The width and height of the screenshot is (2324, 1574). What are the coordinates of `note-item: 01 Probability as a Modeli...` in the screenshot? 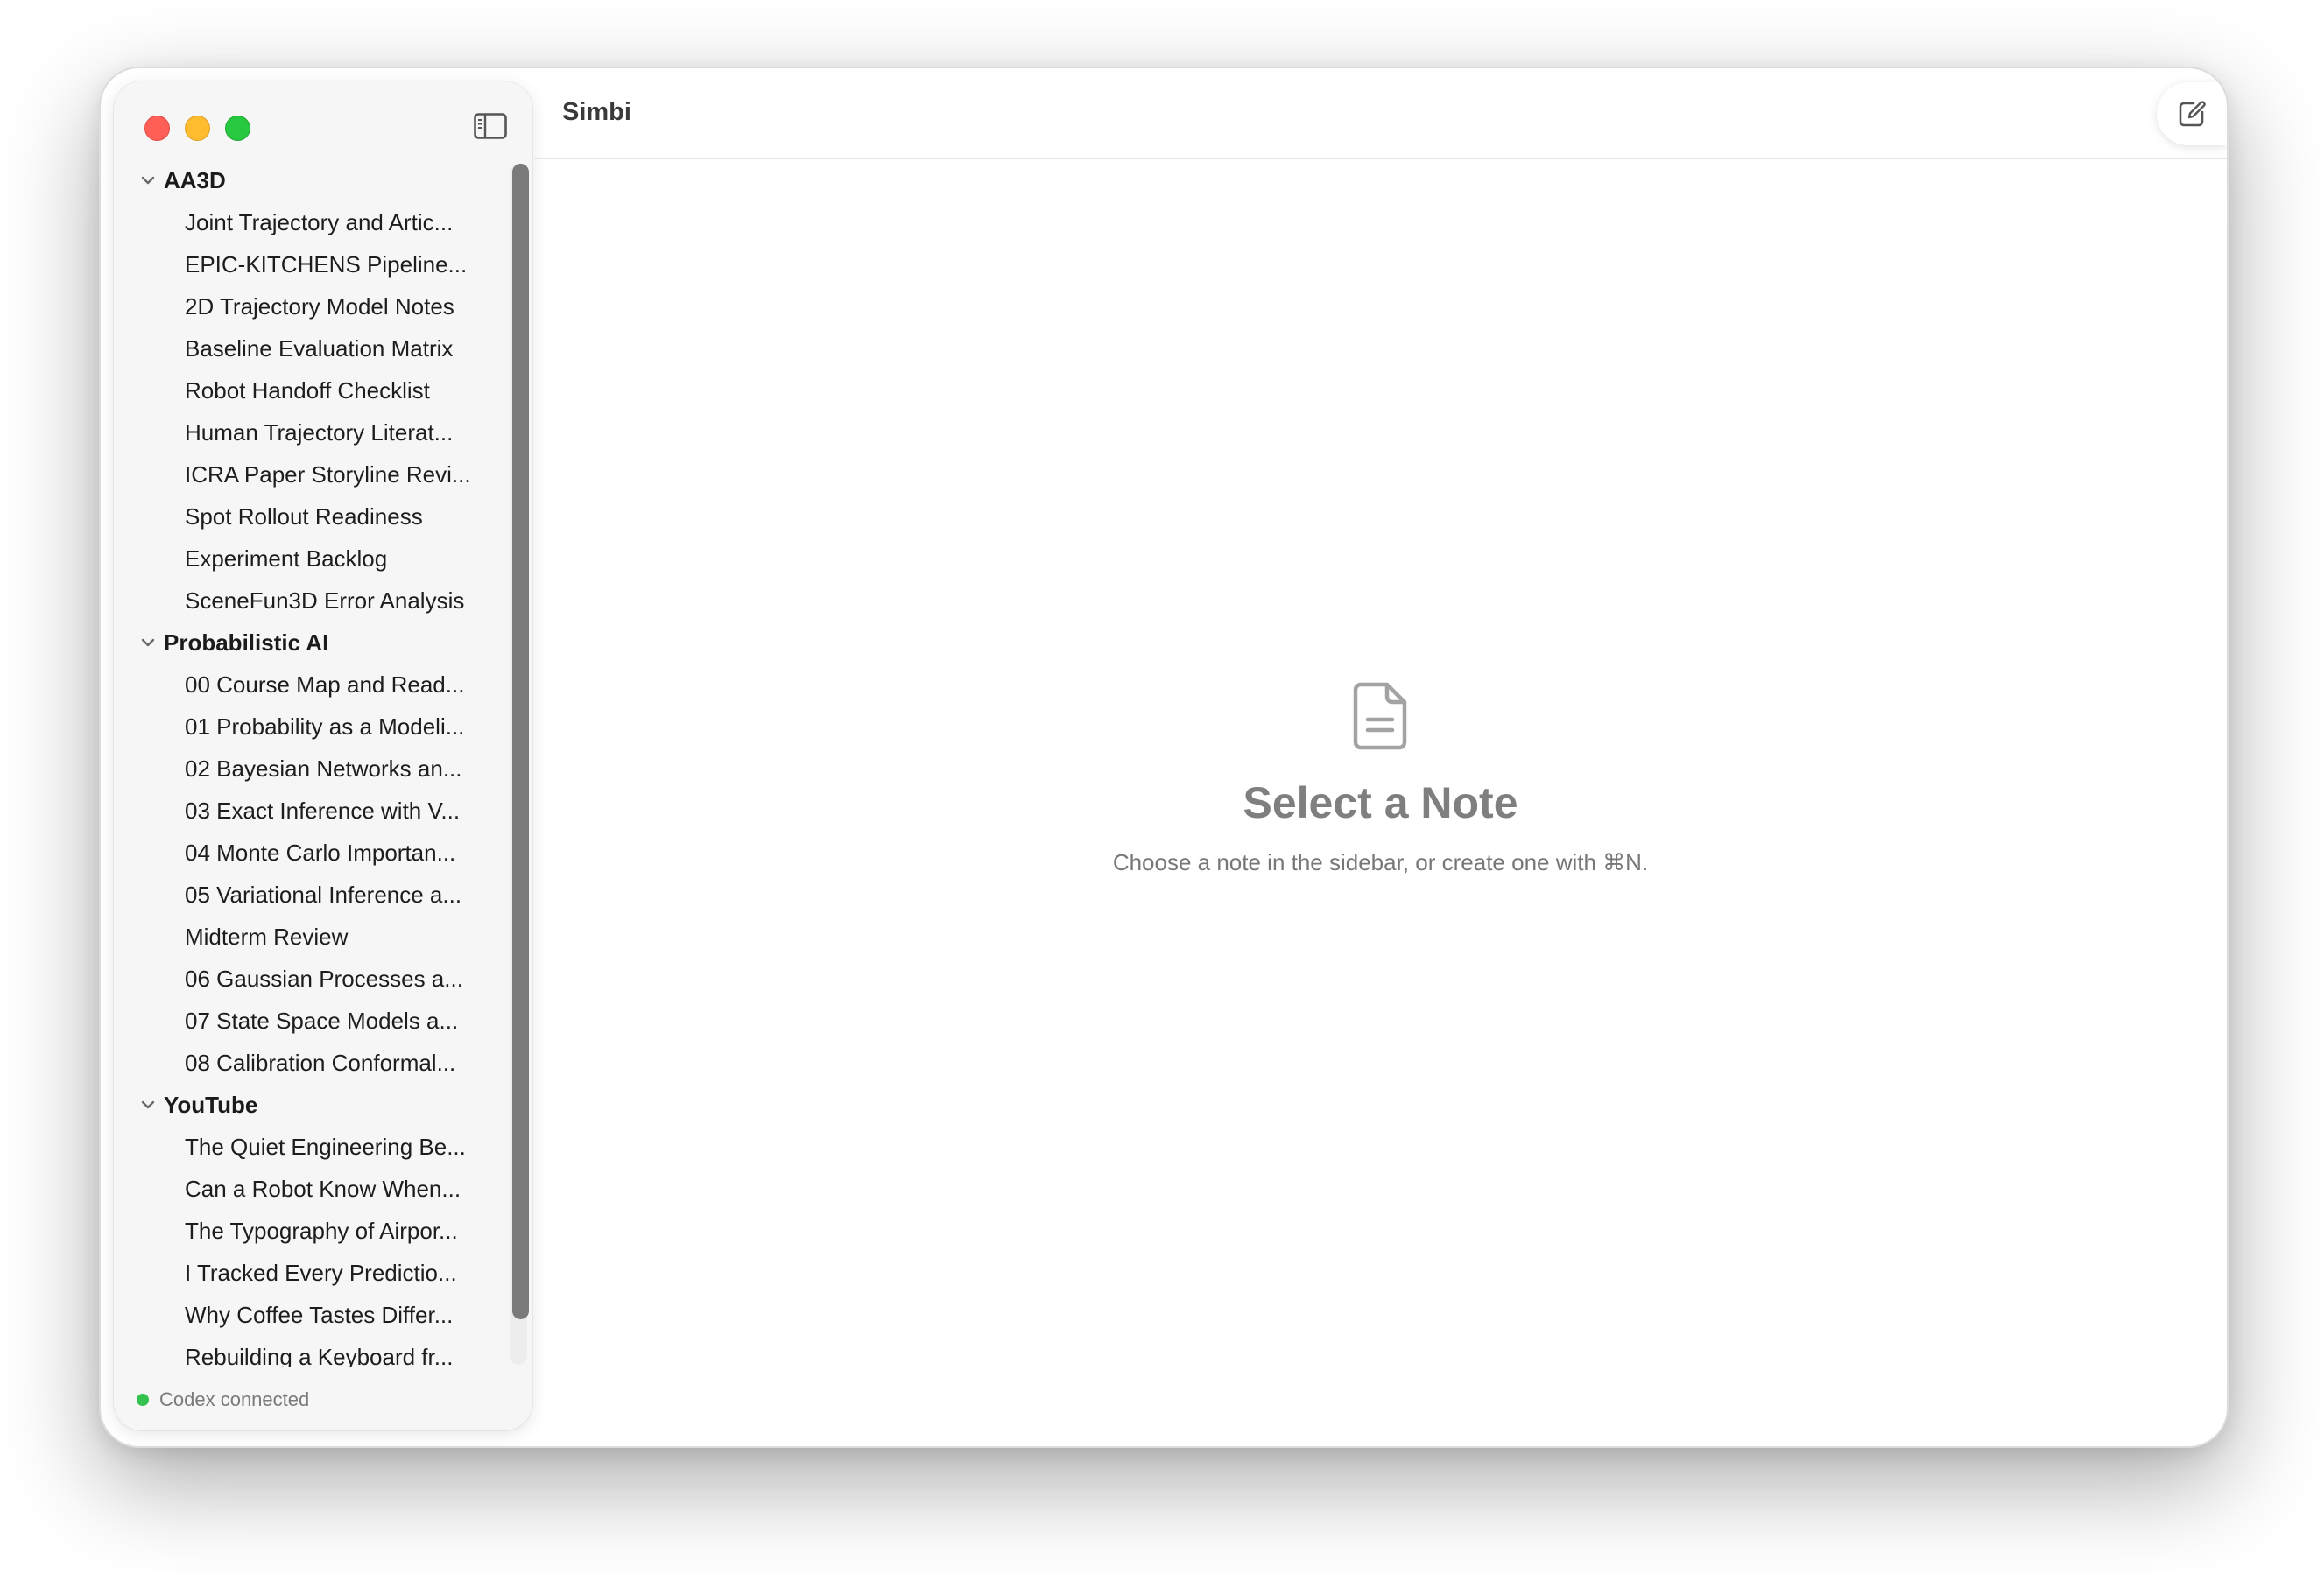 It's located at (309, 727).